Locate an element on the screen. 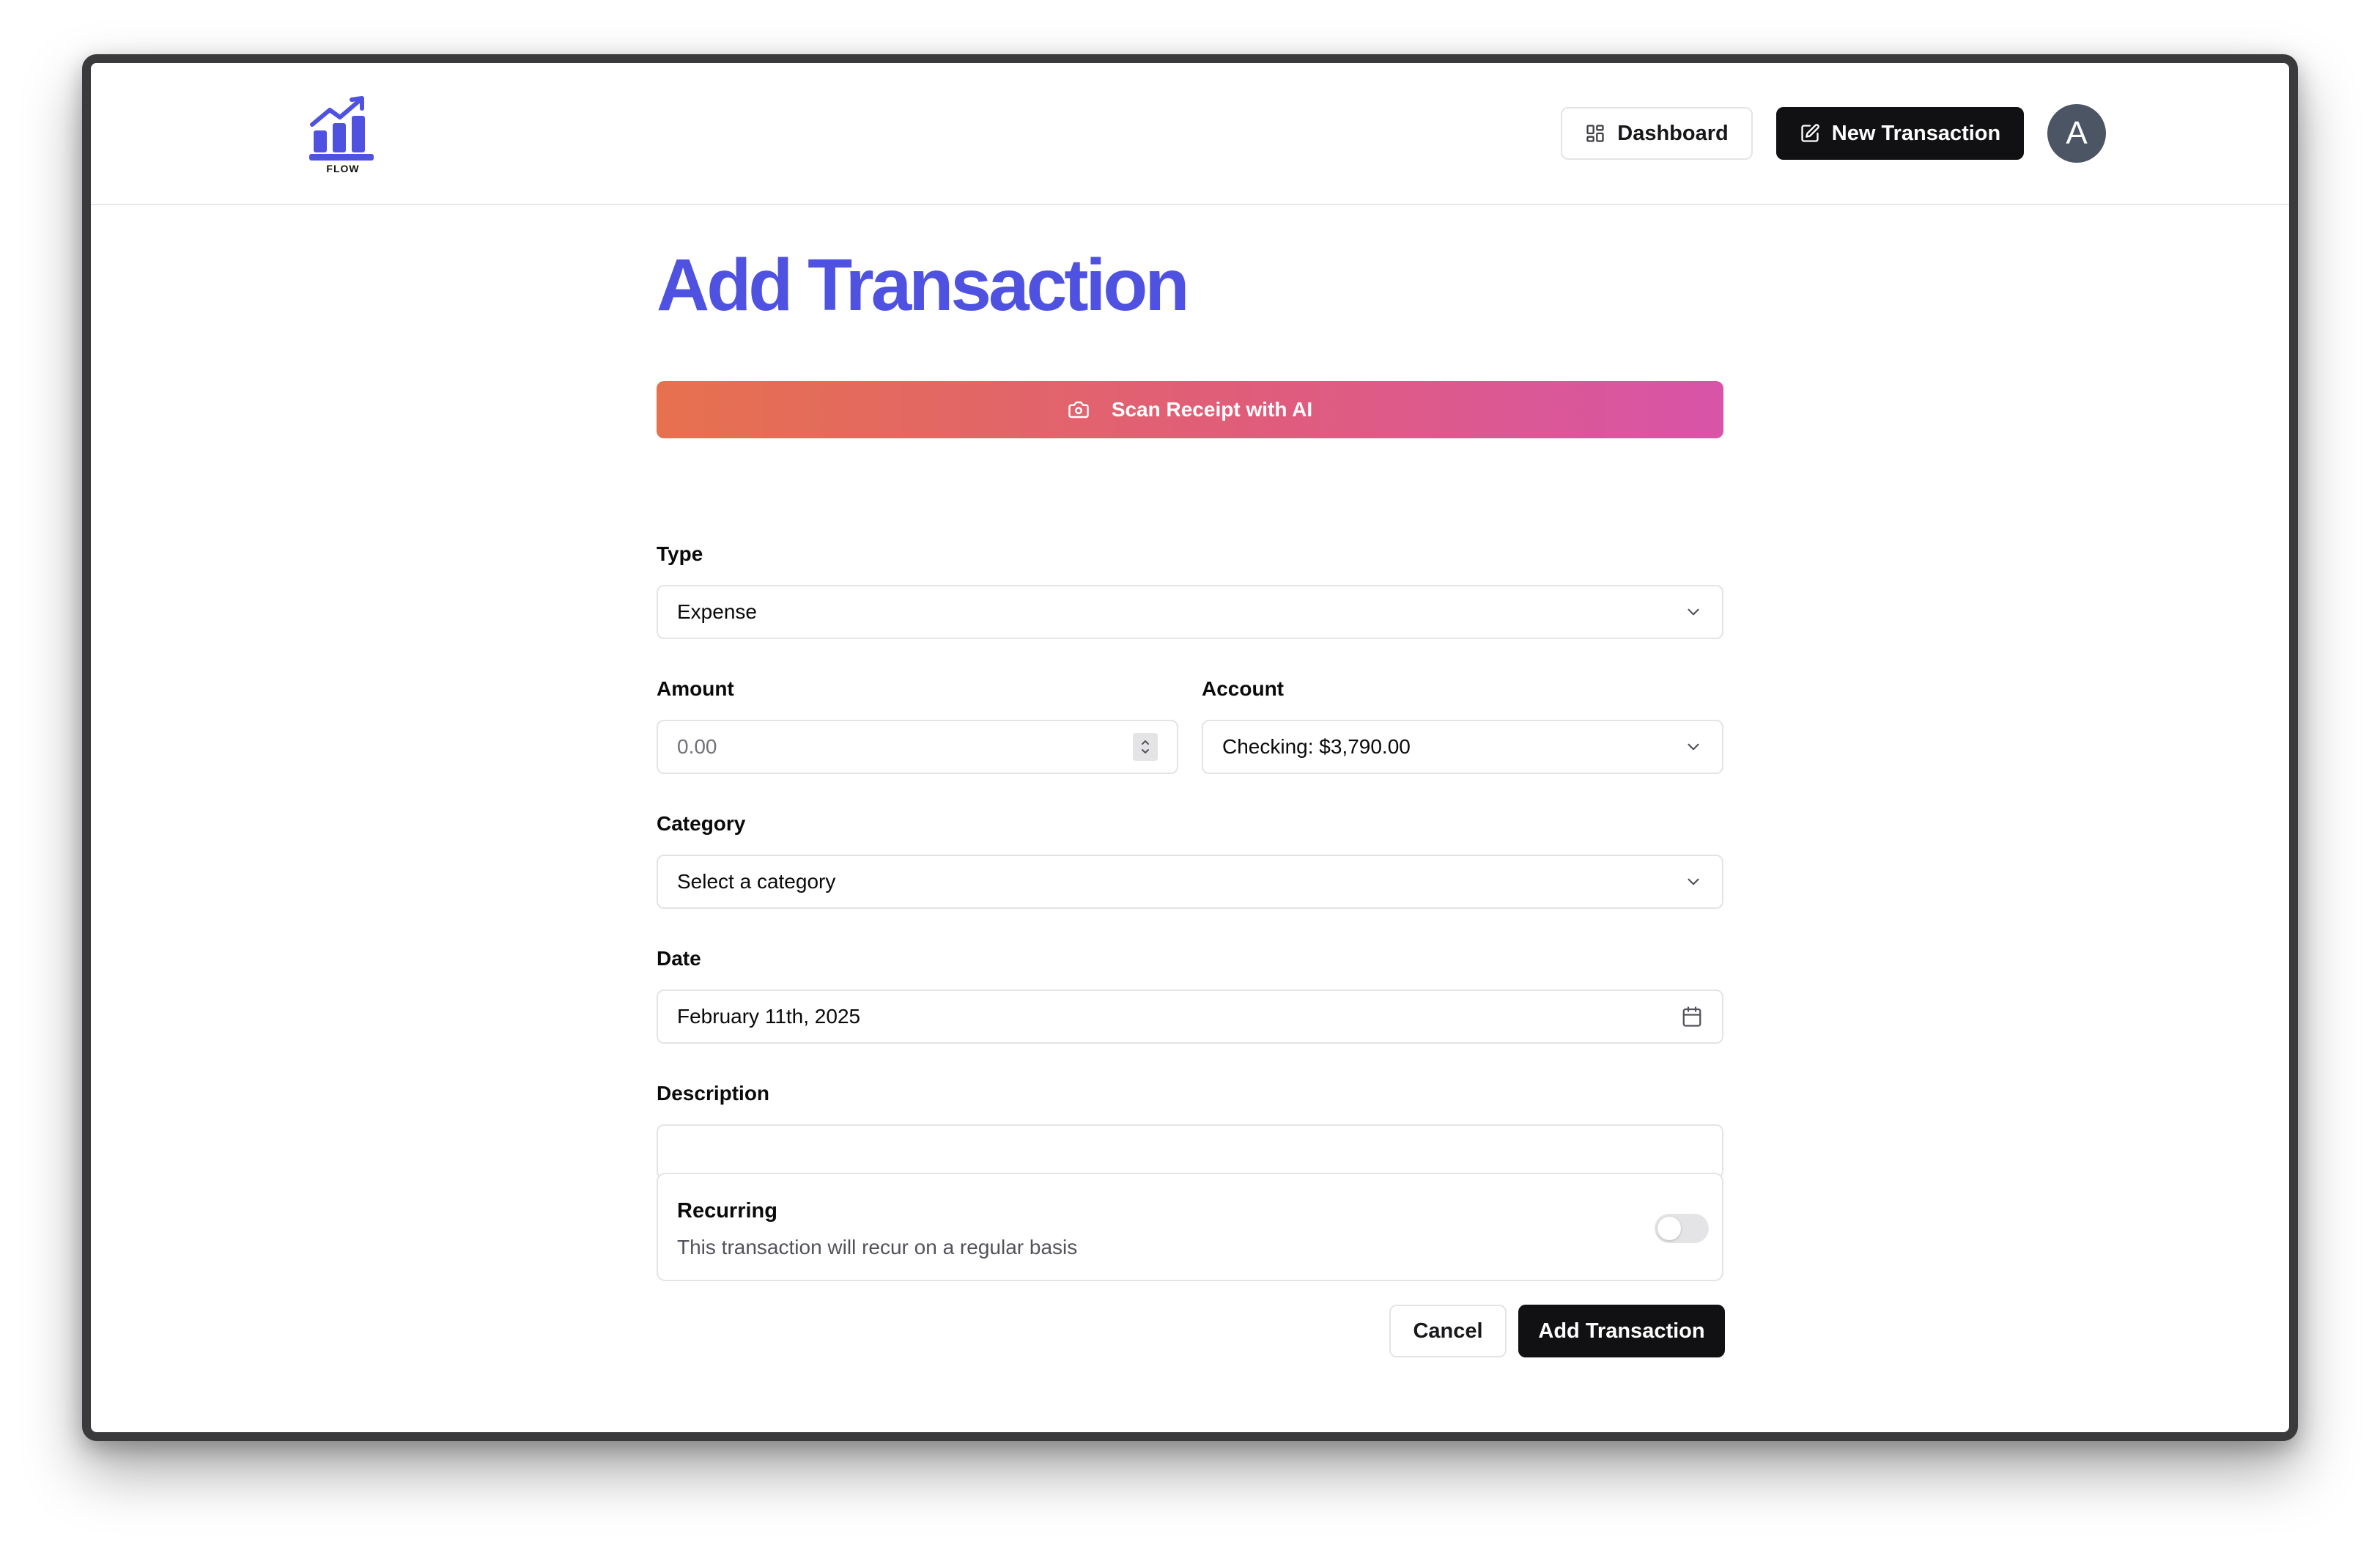  new-transaction-label: New Transaction is located at coordinates (1916, 133).